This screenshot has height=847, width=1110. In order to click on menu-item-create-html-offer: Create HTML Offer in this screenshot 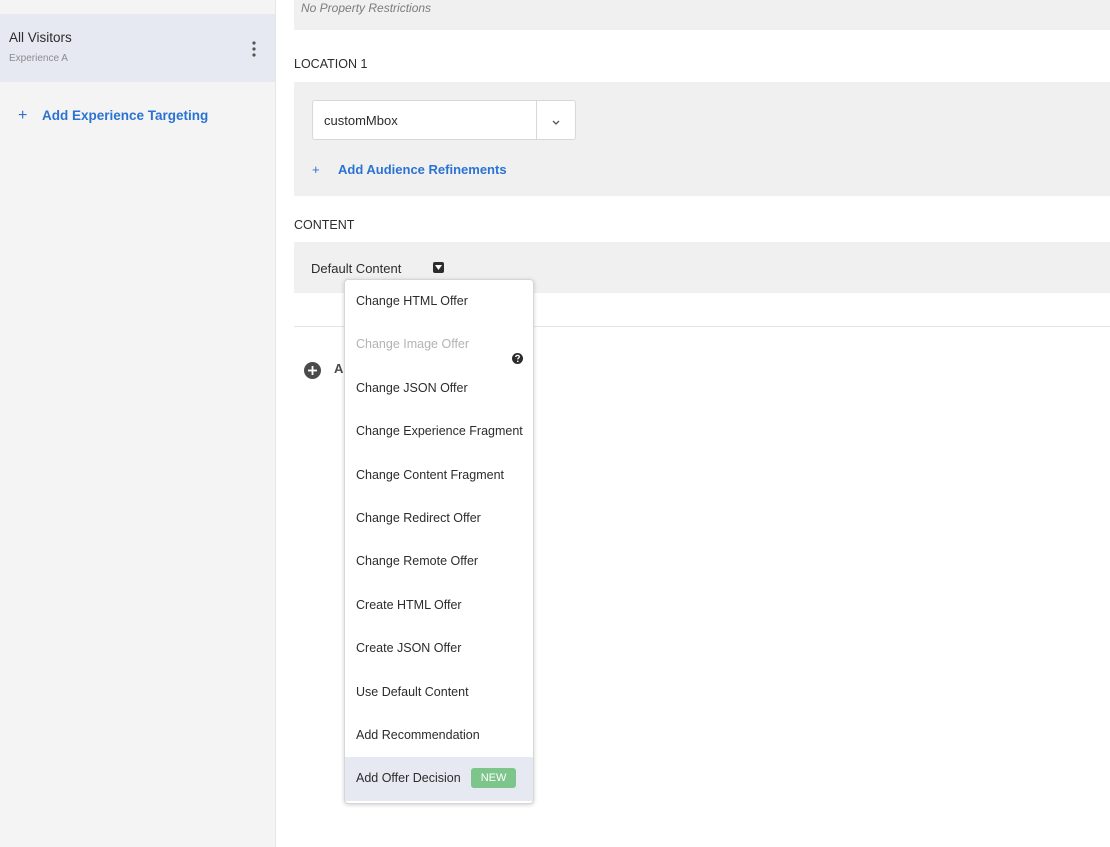, I will do `click(439, 605)`.